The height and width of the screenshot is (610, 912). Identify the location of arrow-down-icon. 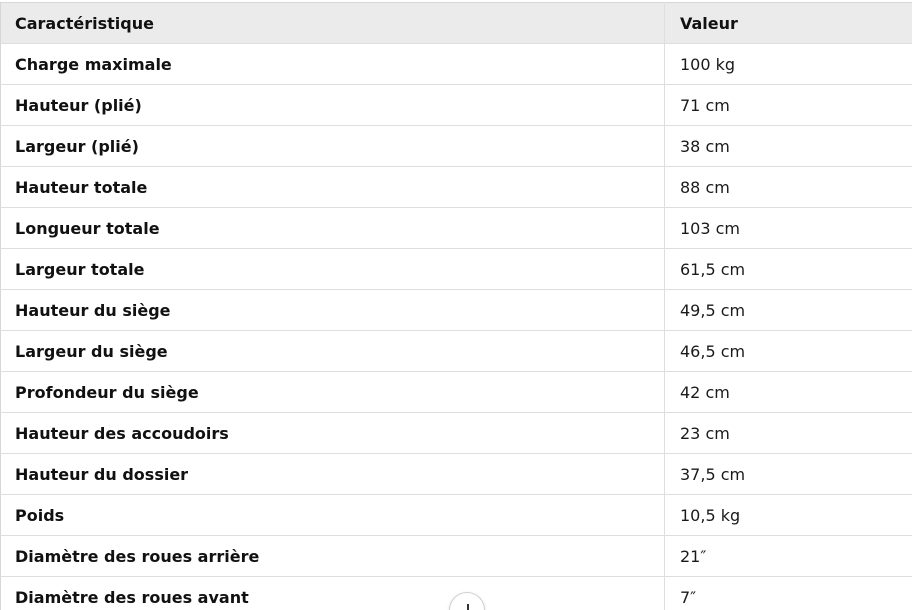
(468, 607).